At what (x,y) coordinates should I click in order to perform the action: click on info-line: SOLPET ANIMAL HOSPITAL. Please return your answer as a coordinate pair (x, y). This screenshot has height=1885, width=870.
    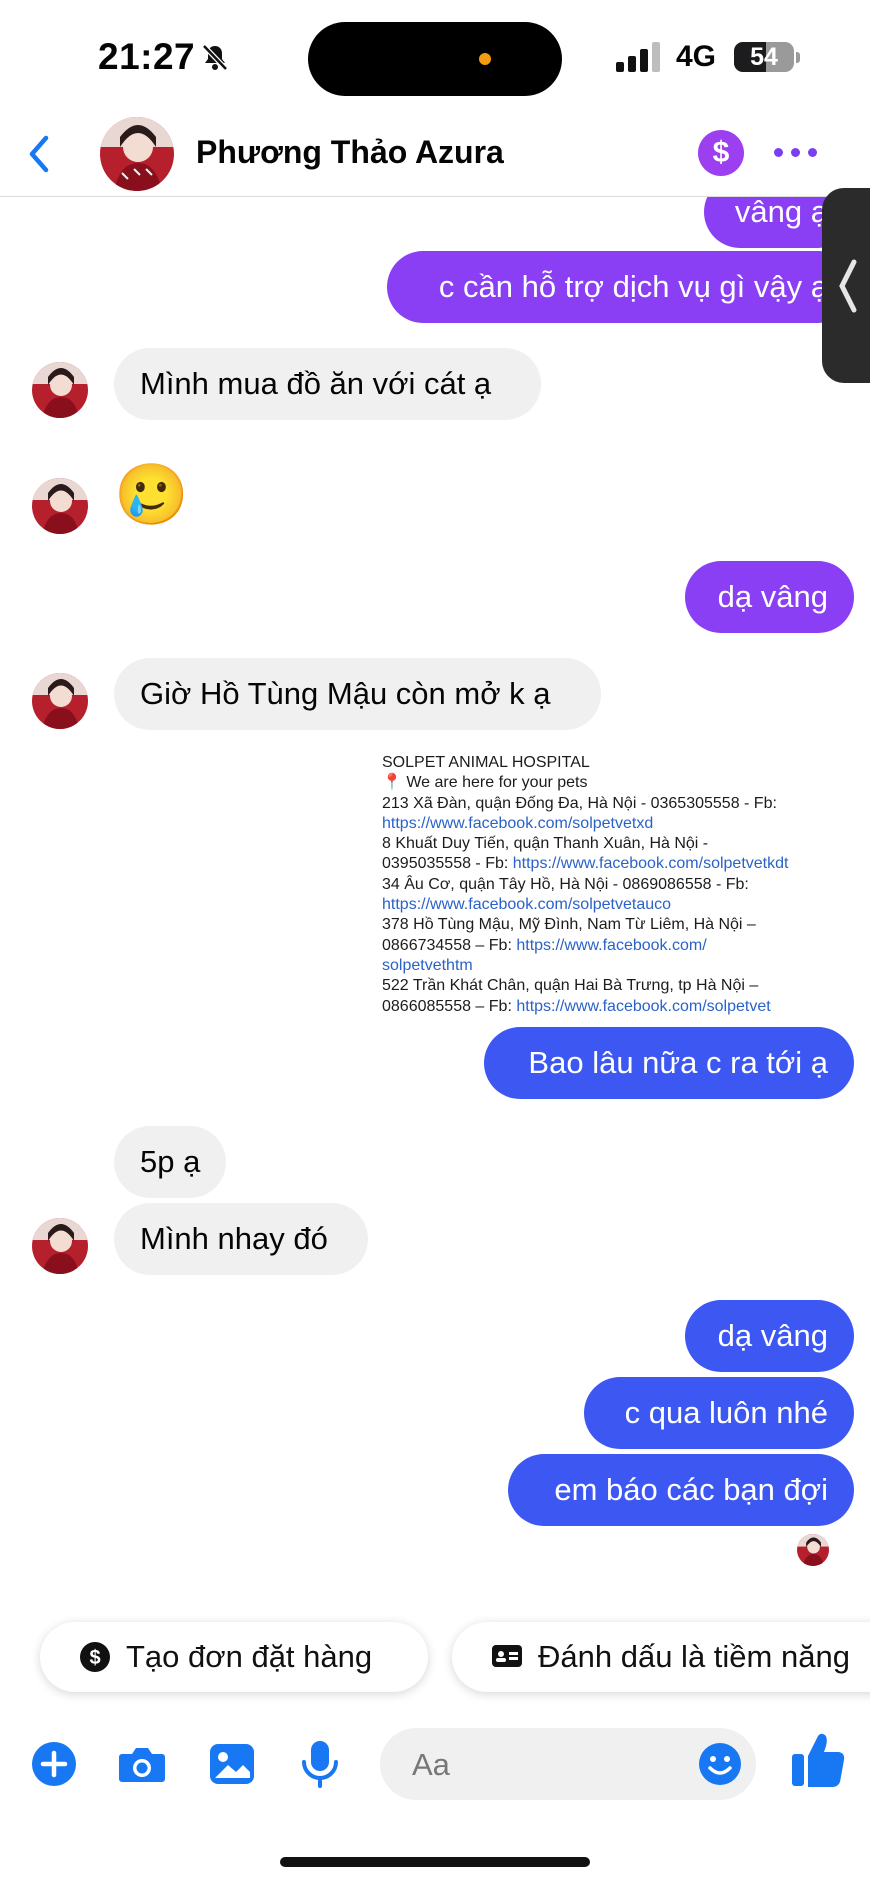
    Looking at the image, I should click on (486, 762).